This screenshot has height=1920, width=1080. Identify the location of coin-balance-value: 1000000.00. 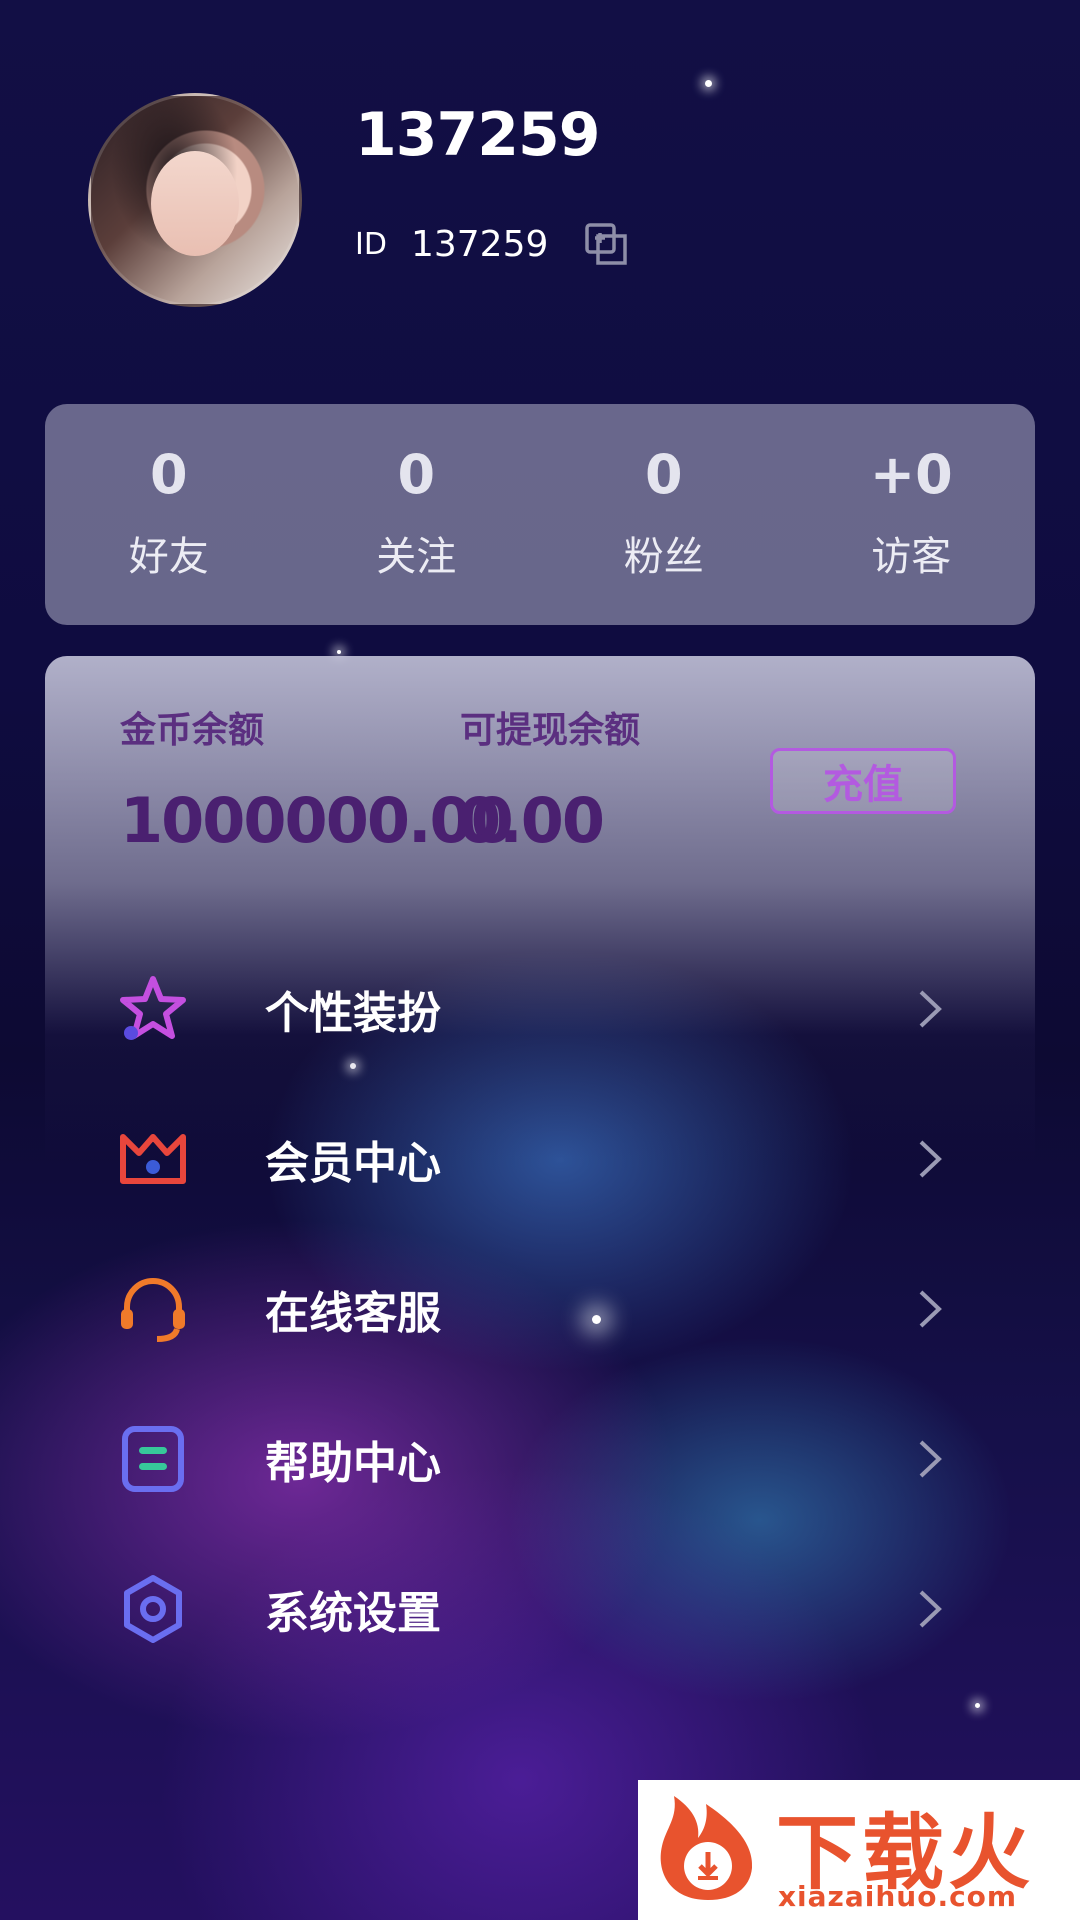
(317, 820).